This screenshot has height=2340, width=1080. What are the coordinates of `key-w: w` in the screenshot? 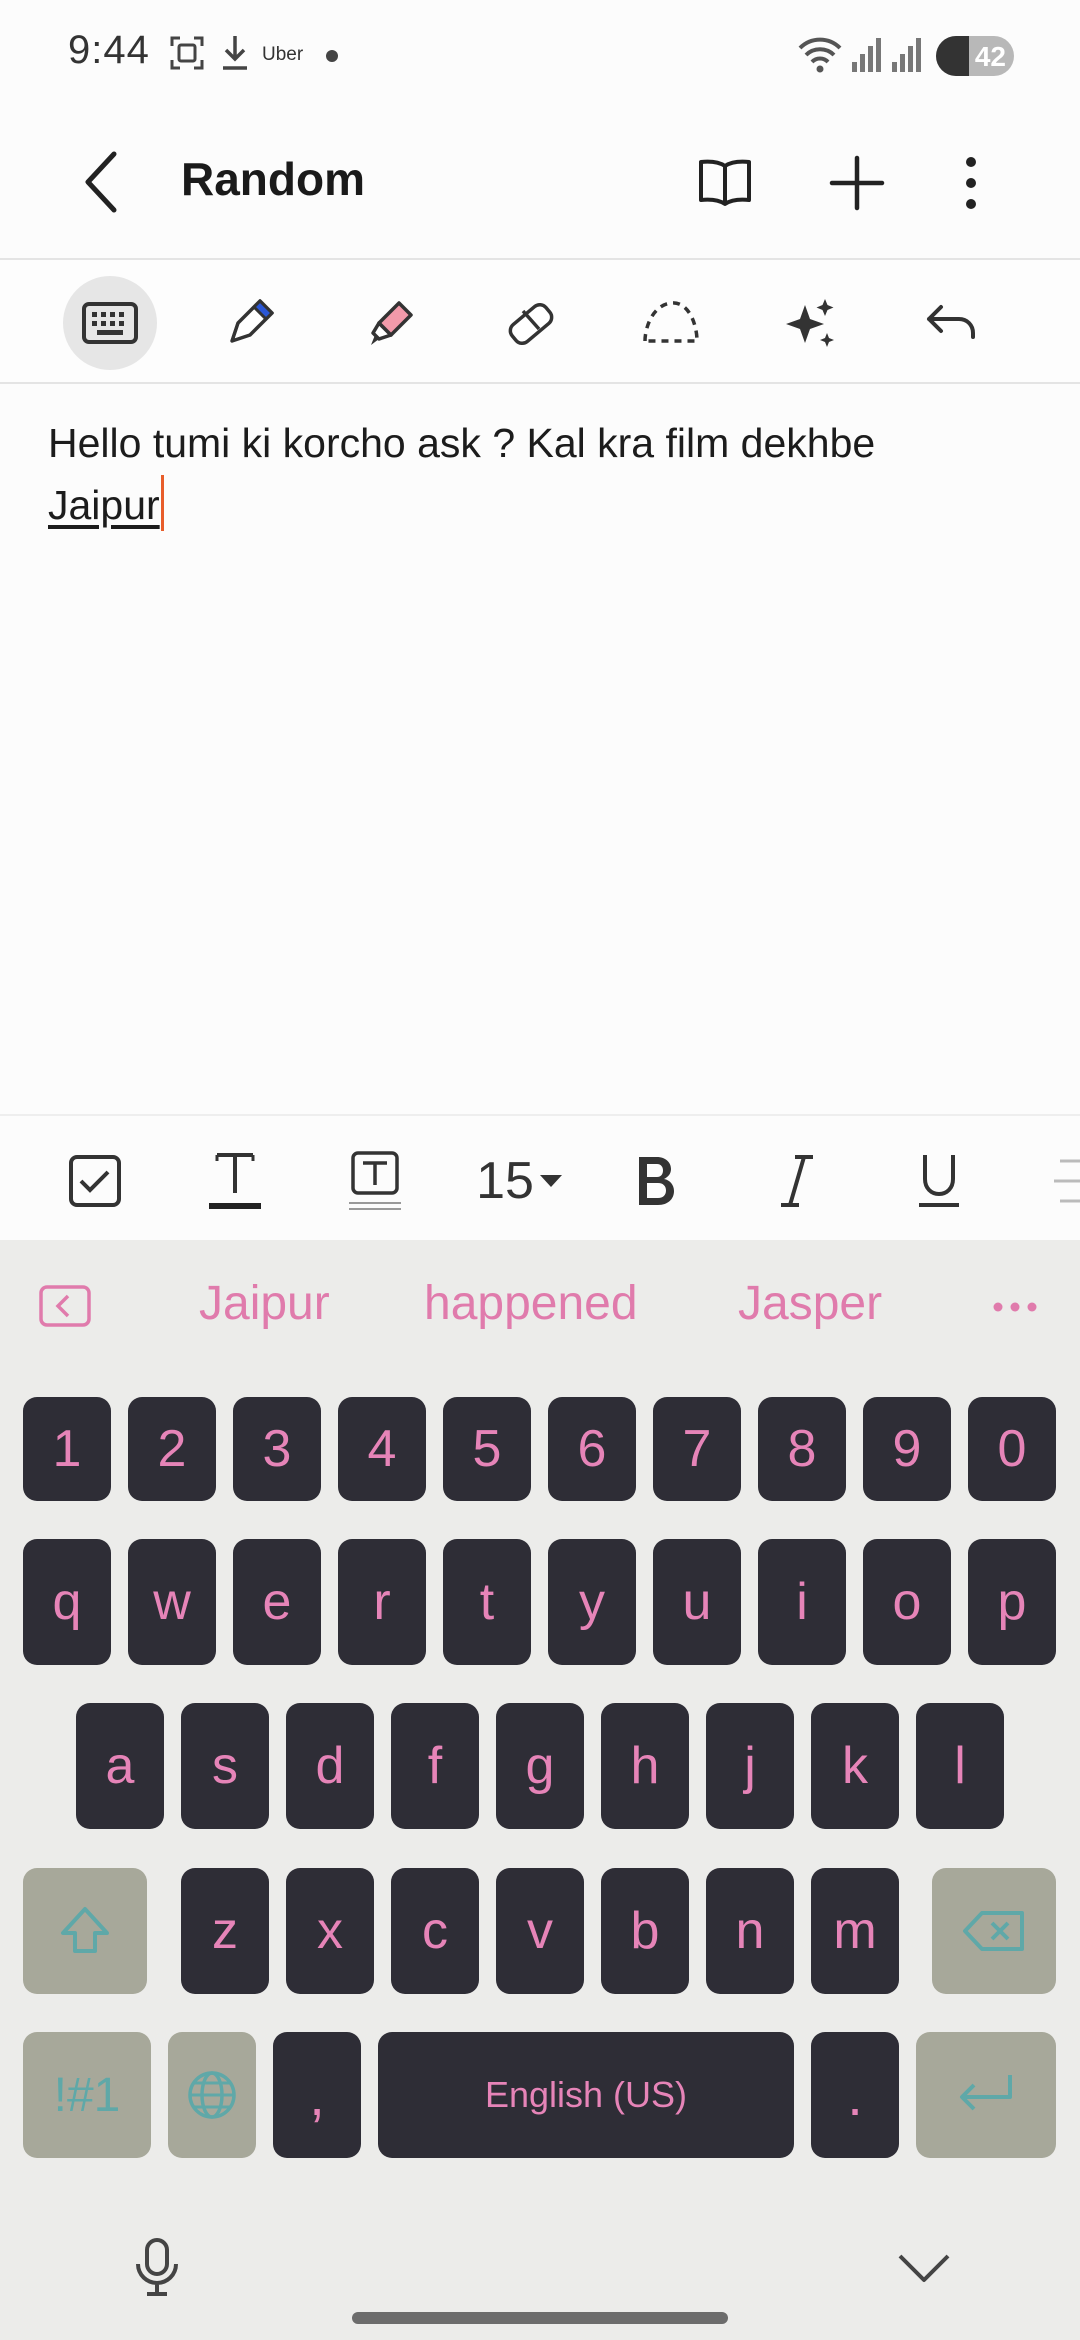 It's located at (172, 1602).